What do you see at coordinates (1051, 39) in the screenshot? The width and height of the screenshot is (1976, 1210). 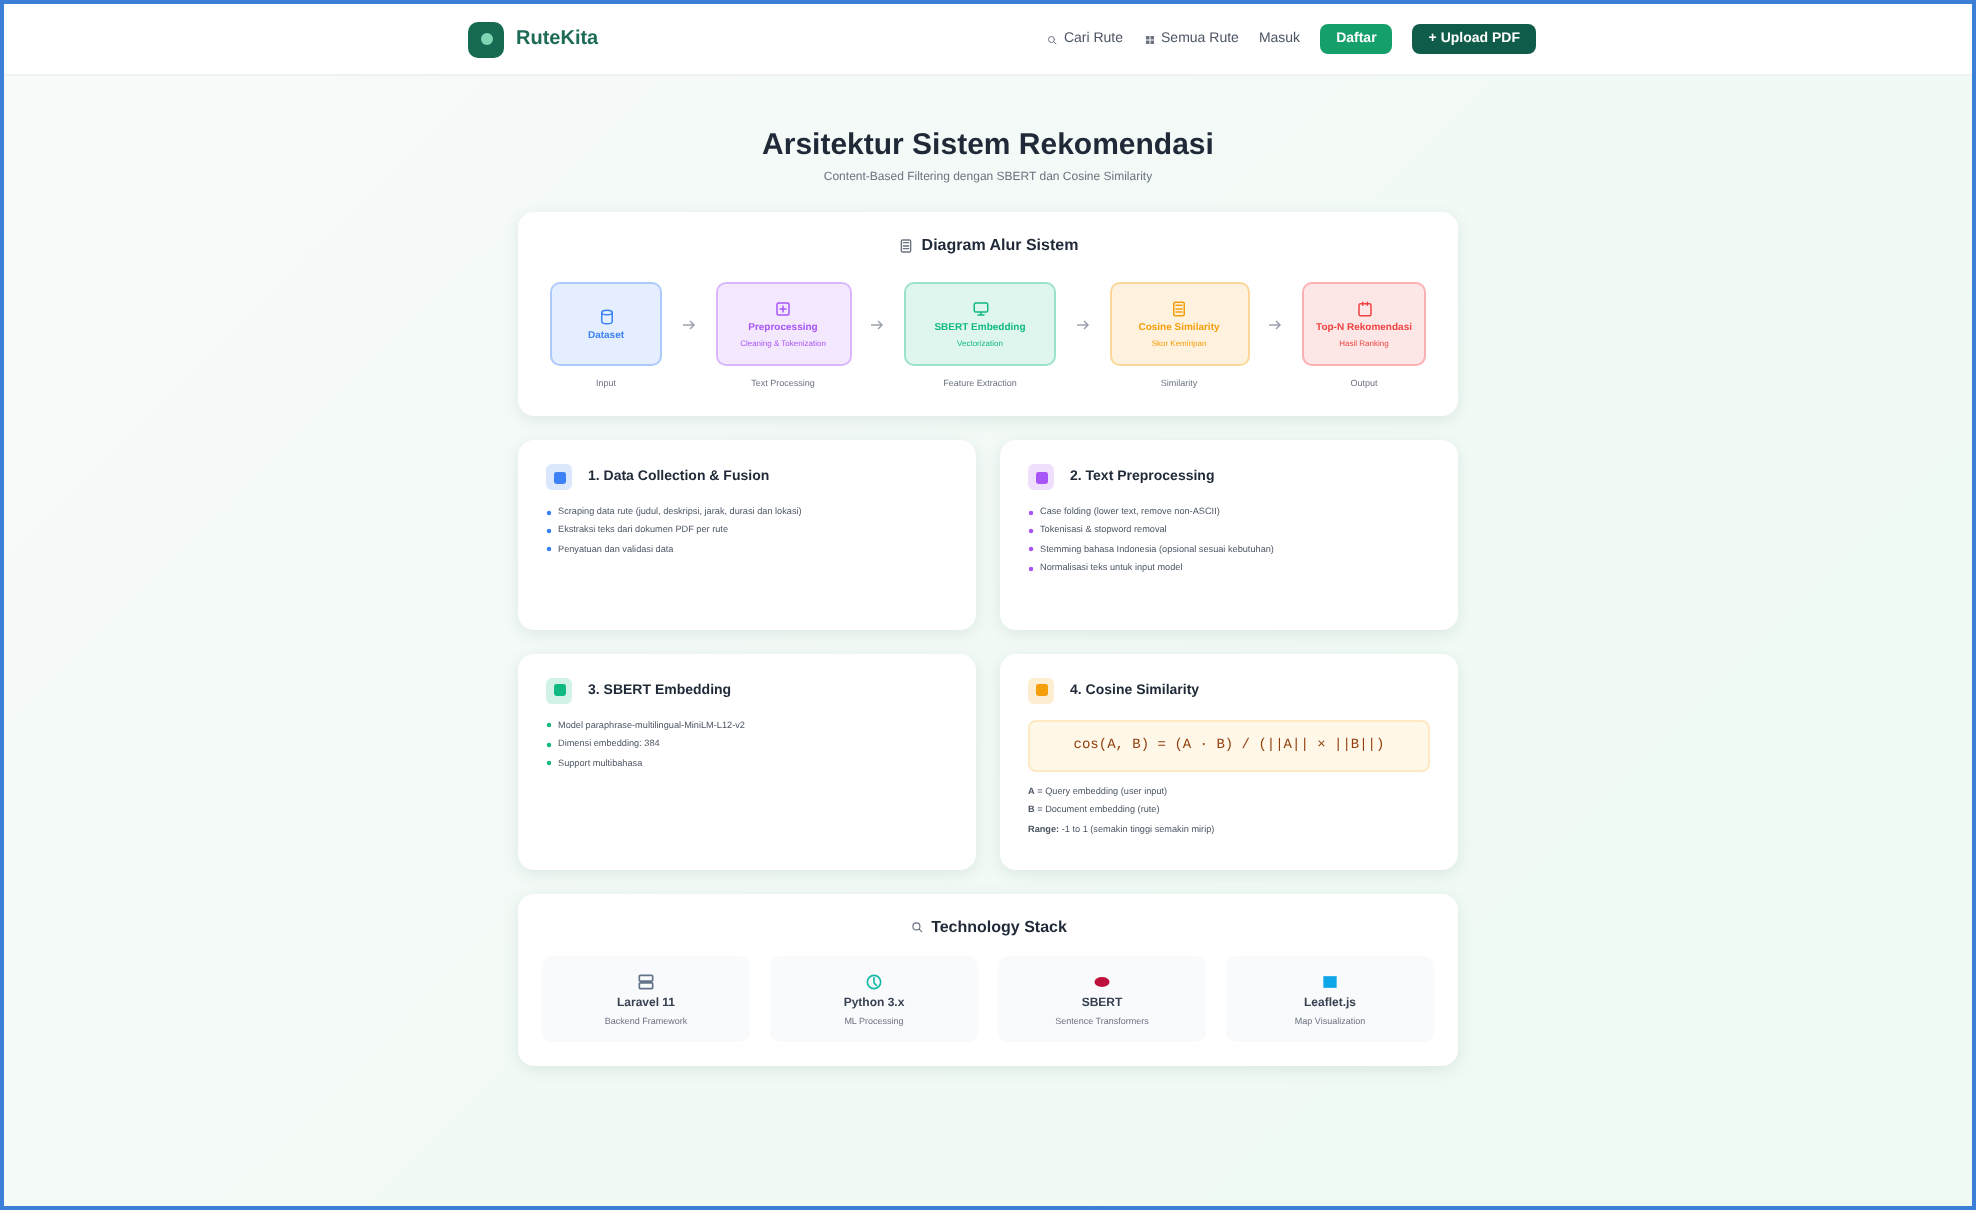 I see `search-icon` at bounding box center [1051, 39].